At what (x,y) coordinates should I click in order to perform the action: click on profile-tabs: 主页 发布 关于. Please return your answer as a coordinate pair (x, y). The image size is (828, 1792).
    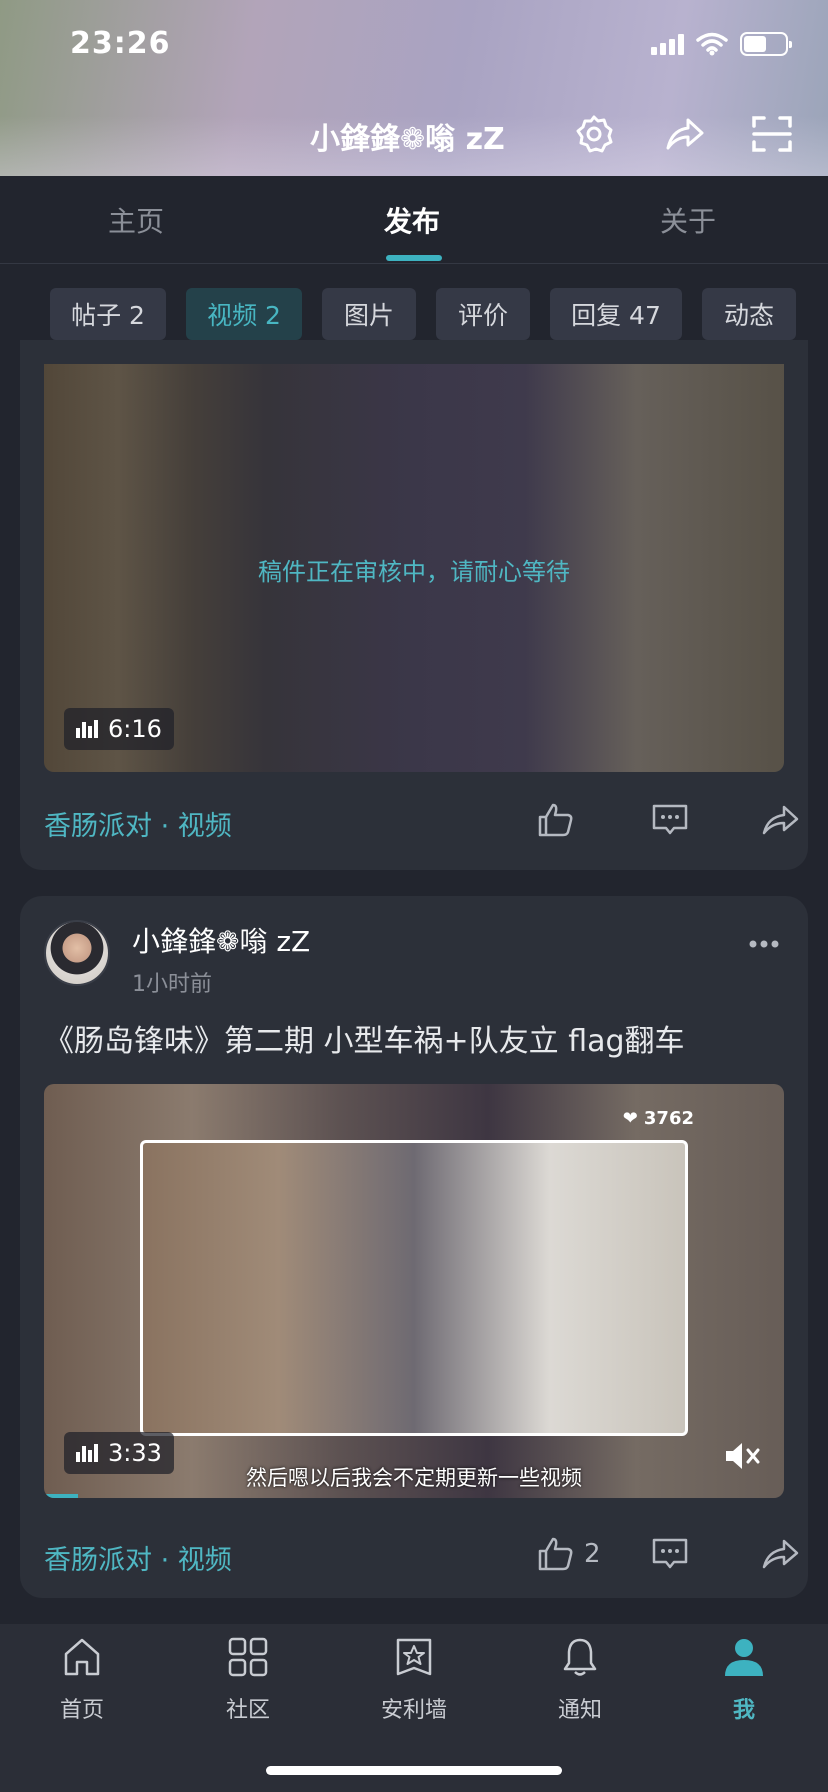
    Looking at the image, I should click on (414, 220).